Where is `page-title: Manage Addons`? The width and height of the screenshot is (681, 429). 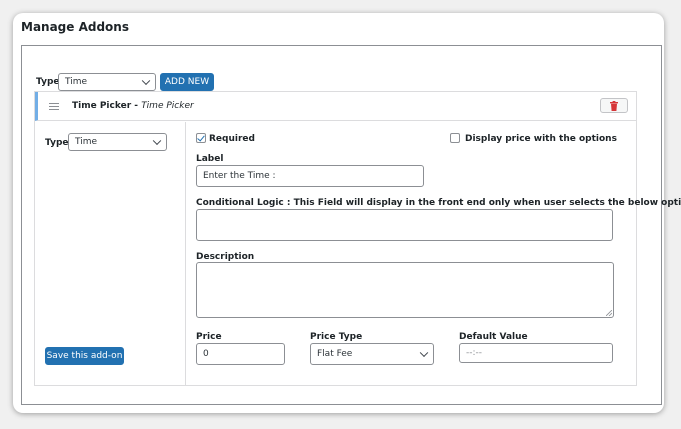 page-title: Manage Addons is located at coordinates (75, 27).